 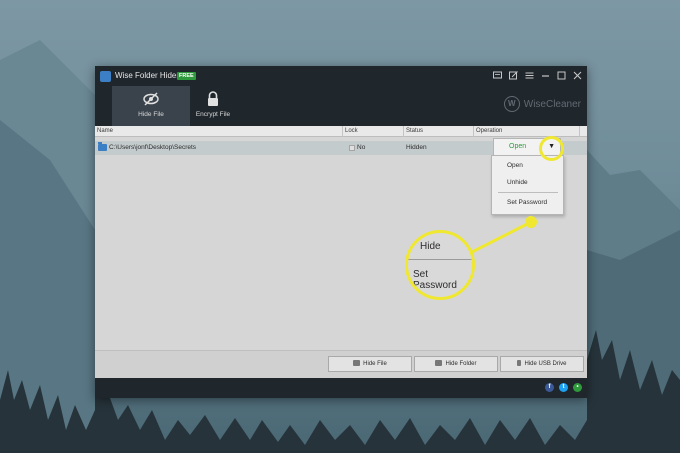 What do you see at coordinates (352, 148) in the screenshot?
I see `lock-checkbox` at bounding box center [352, 148].